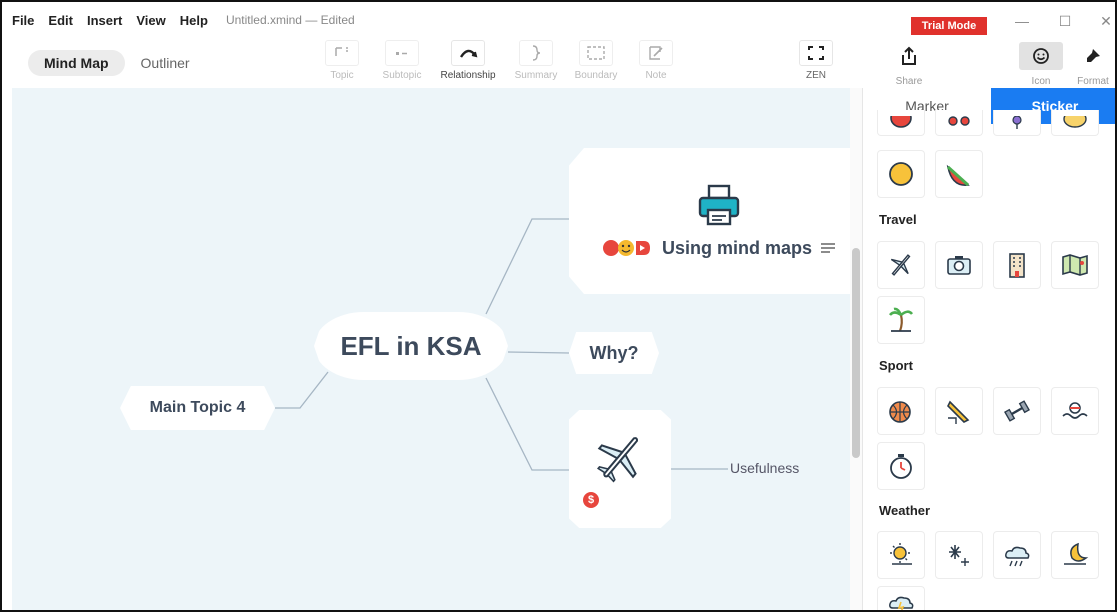 The image size is (1117, 612). I want to click on sticker-orange, so click(901, 174).